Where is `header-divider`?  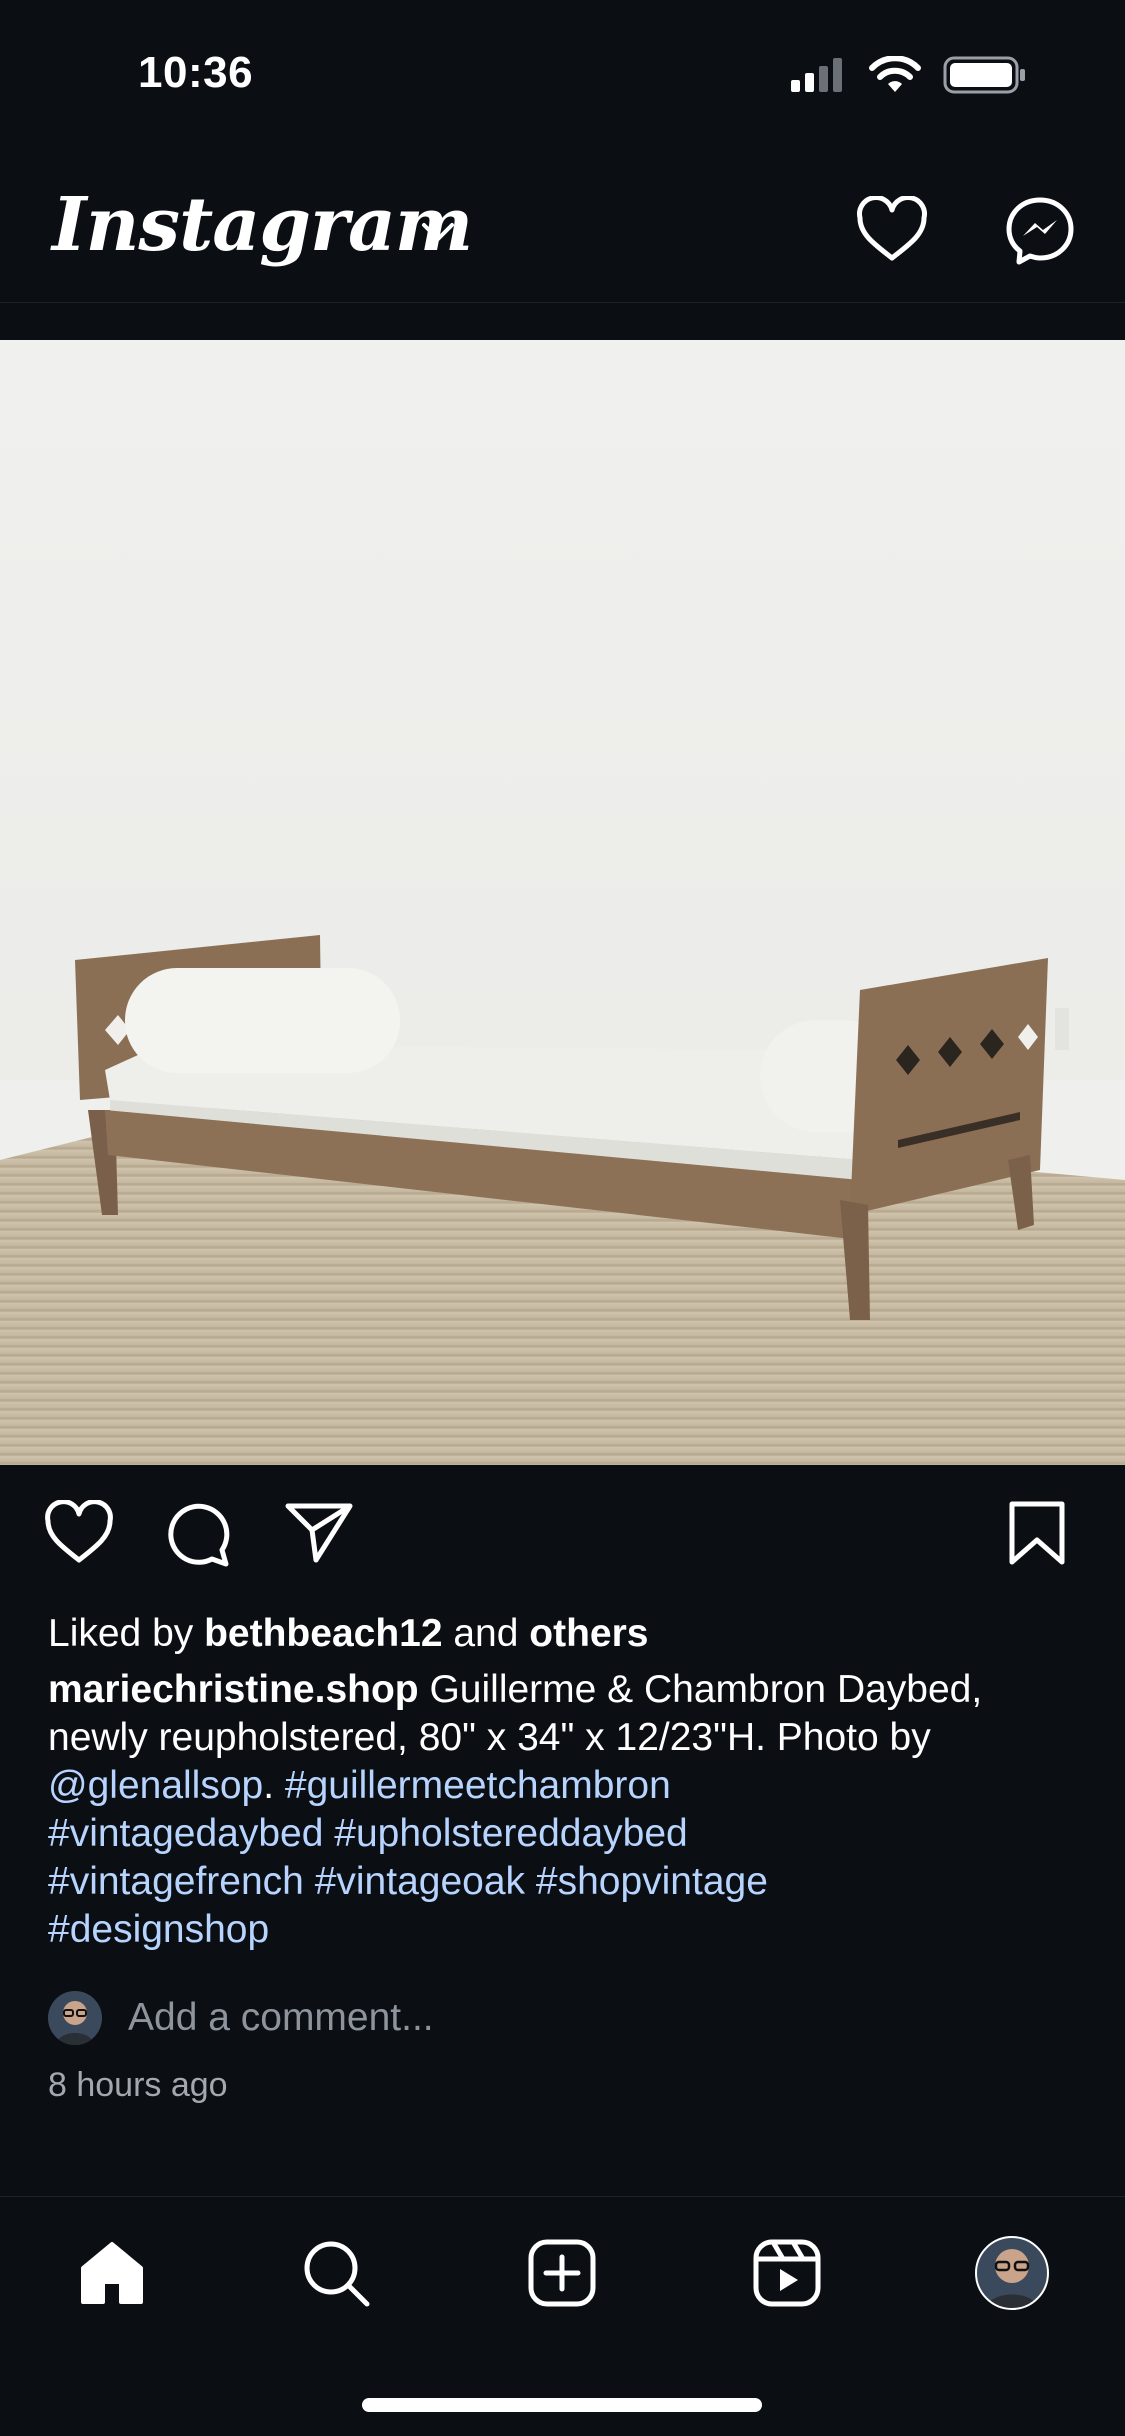 header-divider is located at coordinates (562, 302).